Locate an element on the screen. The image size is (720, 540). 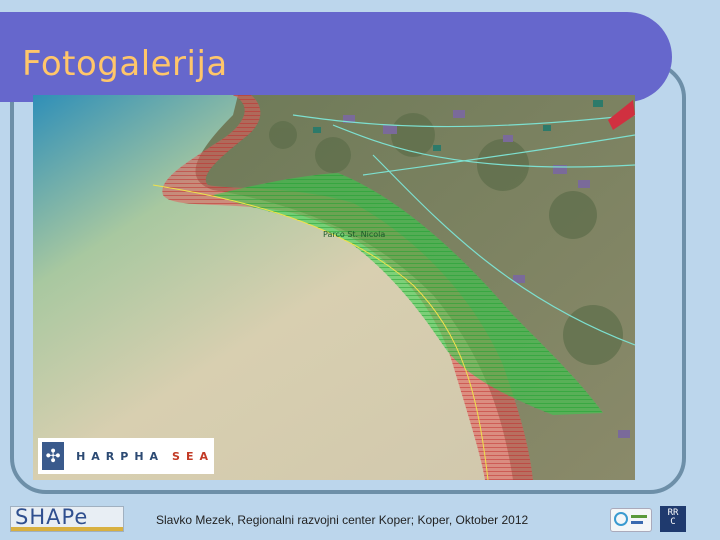
slide-title: Fotogalerija is located at coordinates (125, 64).